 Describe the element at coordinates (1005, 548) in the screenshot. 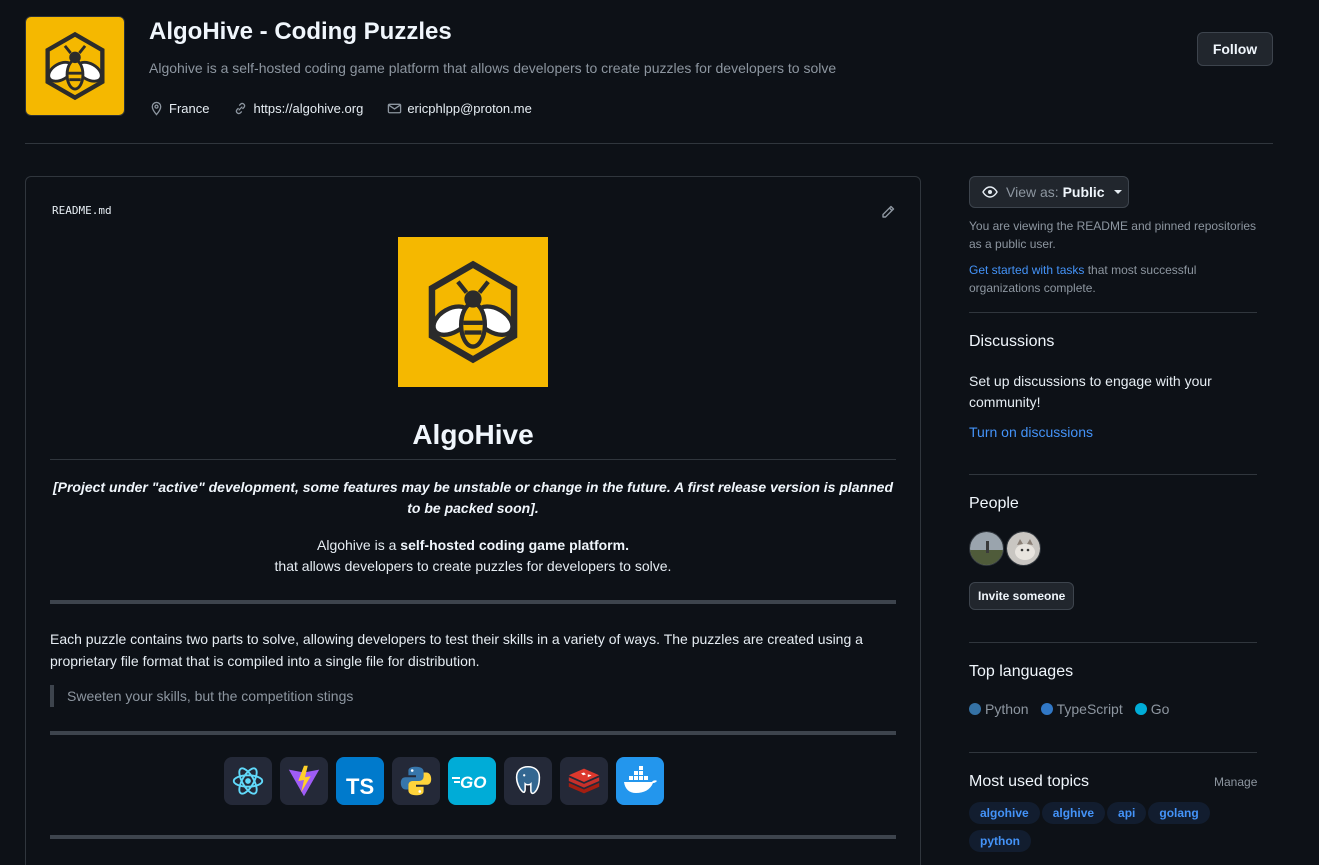

I see `people-list` at that location.